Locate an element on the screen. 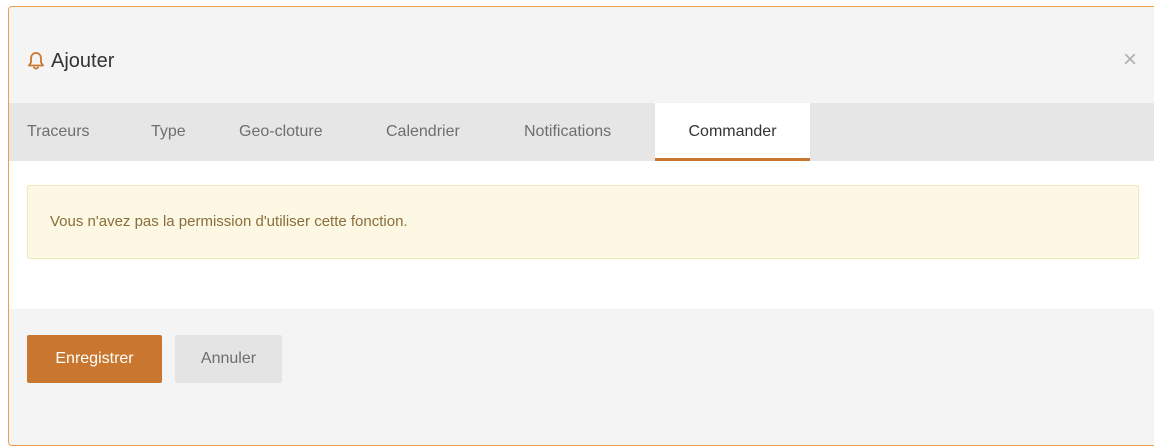 The image size is (1154, 446). bell-icon is located at coordinates (36, 61).